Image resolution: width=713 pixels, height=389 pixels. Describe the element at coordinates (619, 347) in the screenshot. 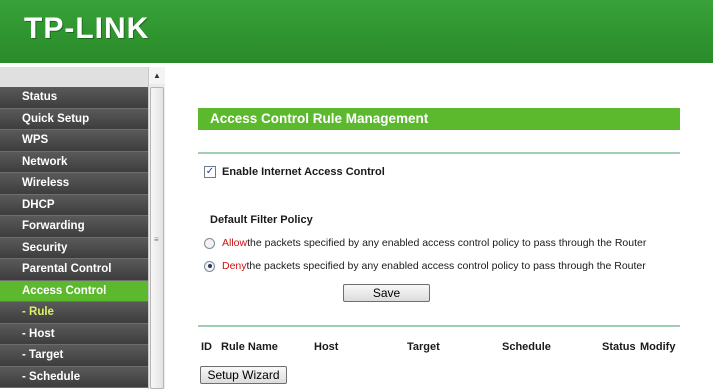

I see `column-status: Status` at that location.